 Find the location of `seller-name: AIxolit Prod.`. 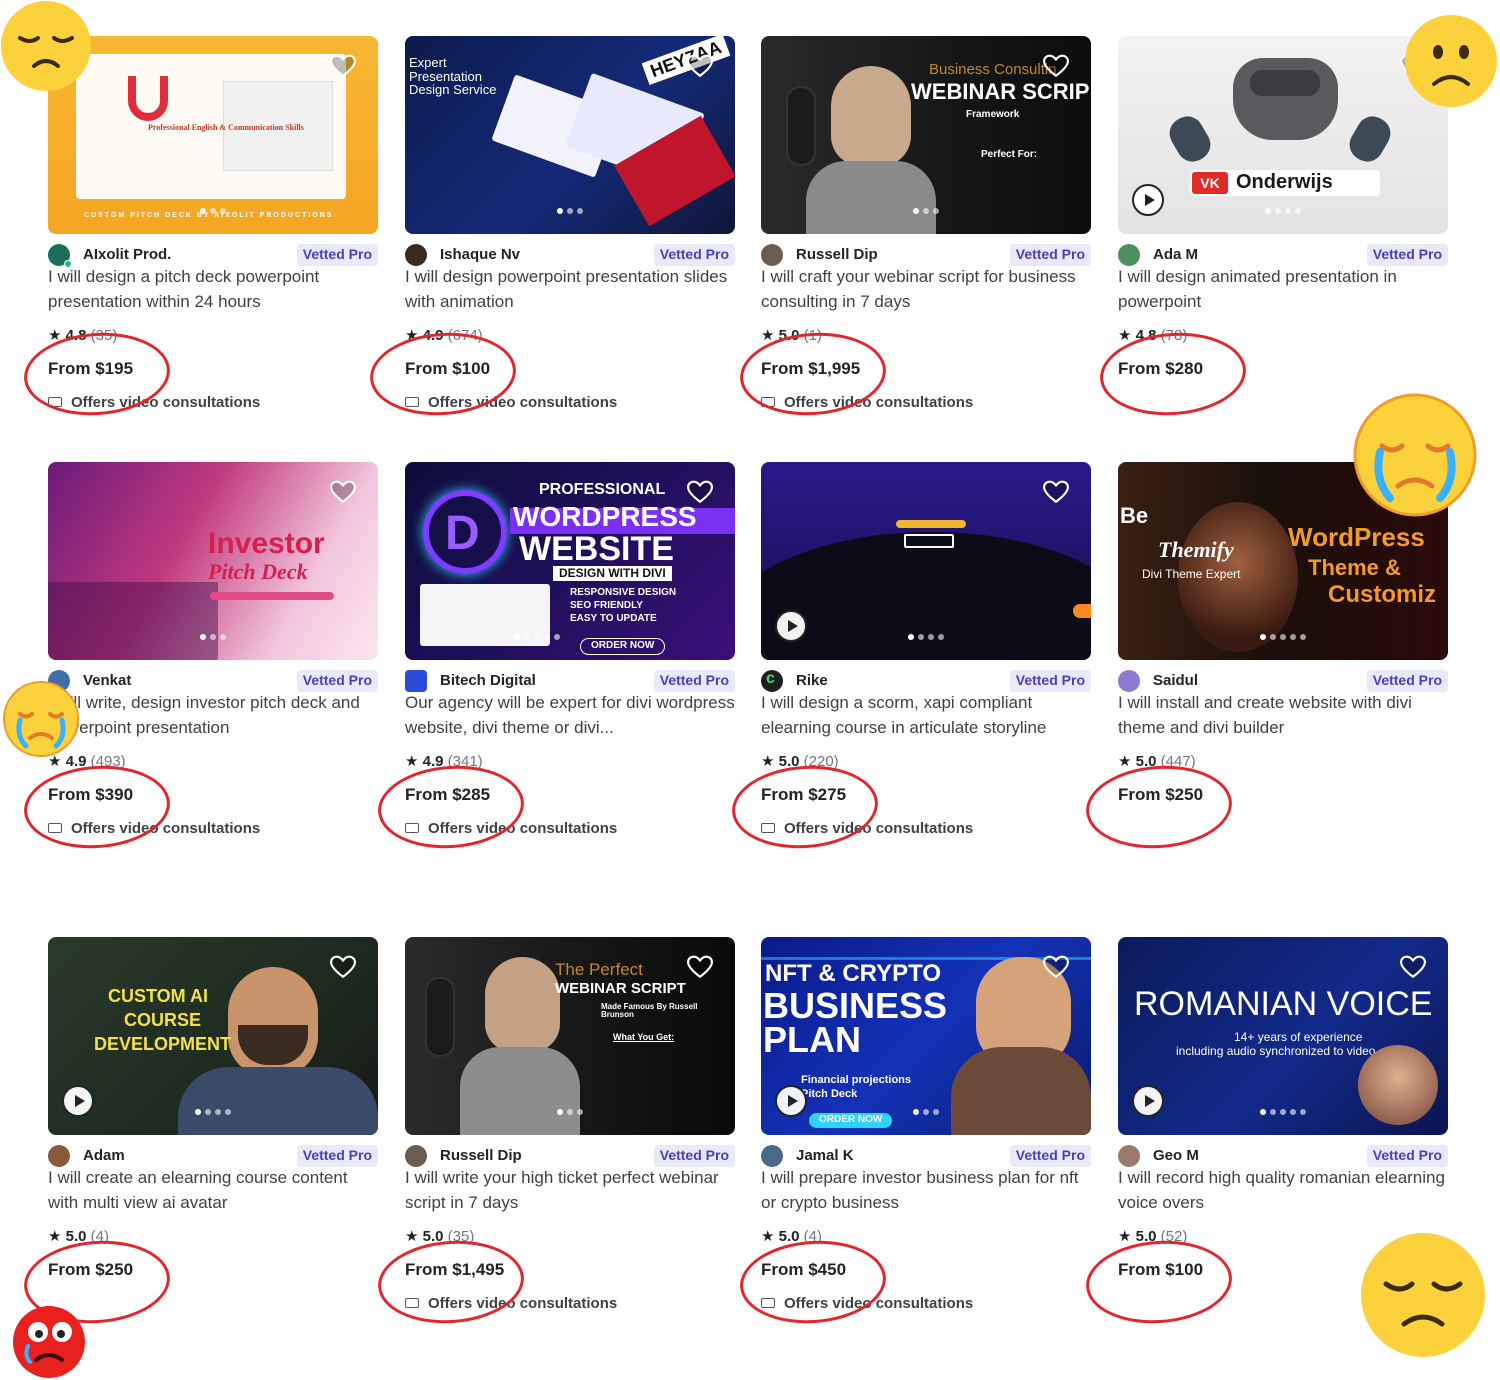

seller-name: AIxolit Prod. is located at coordinates (127, 254).